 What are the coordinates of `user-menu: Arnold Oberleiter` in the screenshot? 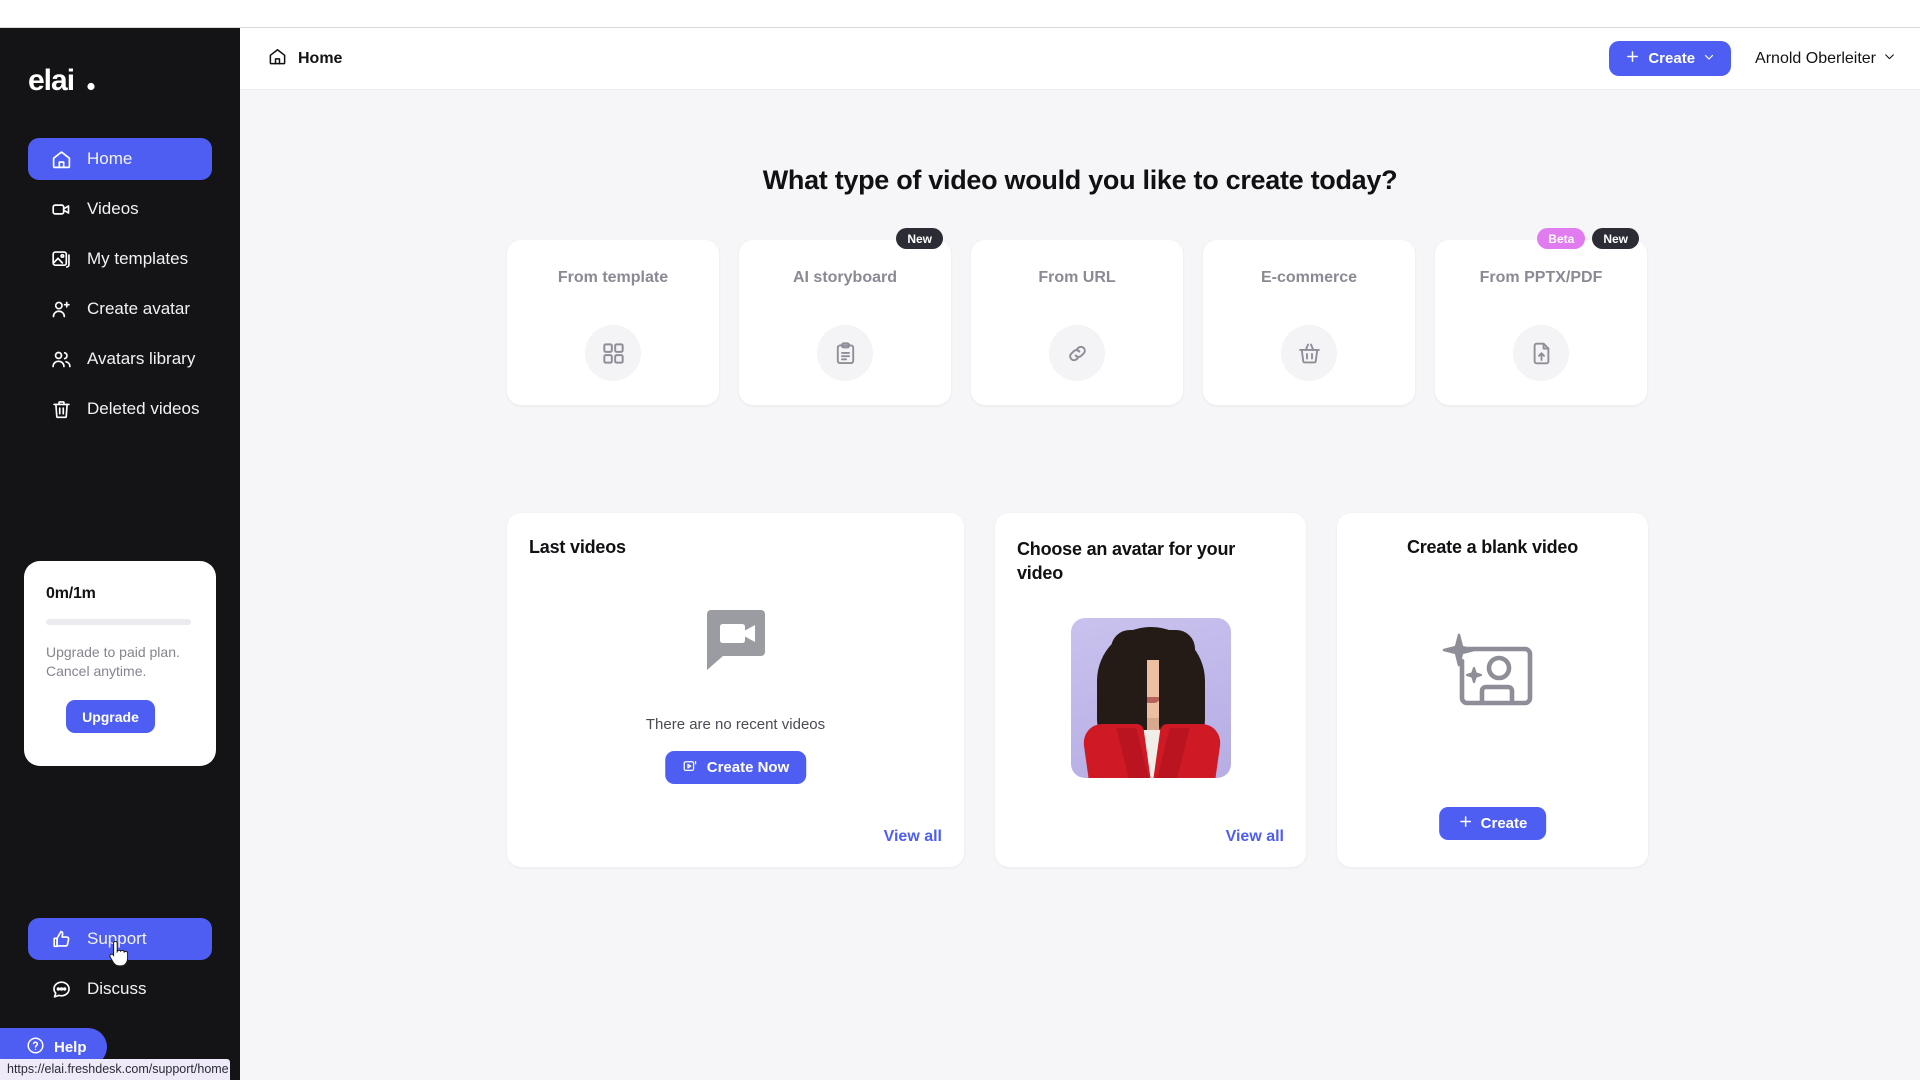 It's located at (1825, 59).